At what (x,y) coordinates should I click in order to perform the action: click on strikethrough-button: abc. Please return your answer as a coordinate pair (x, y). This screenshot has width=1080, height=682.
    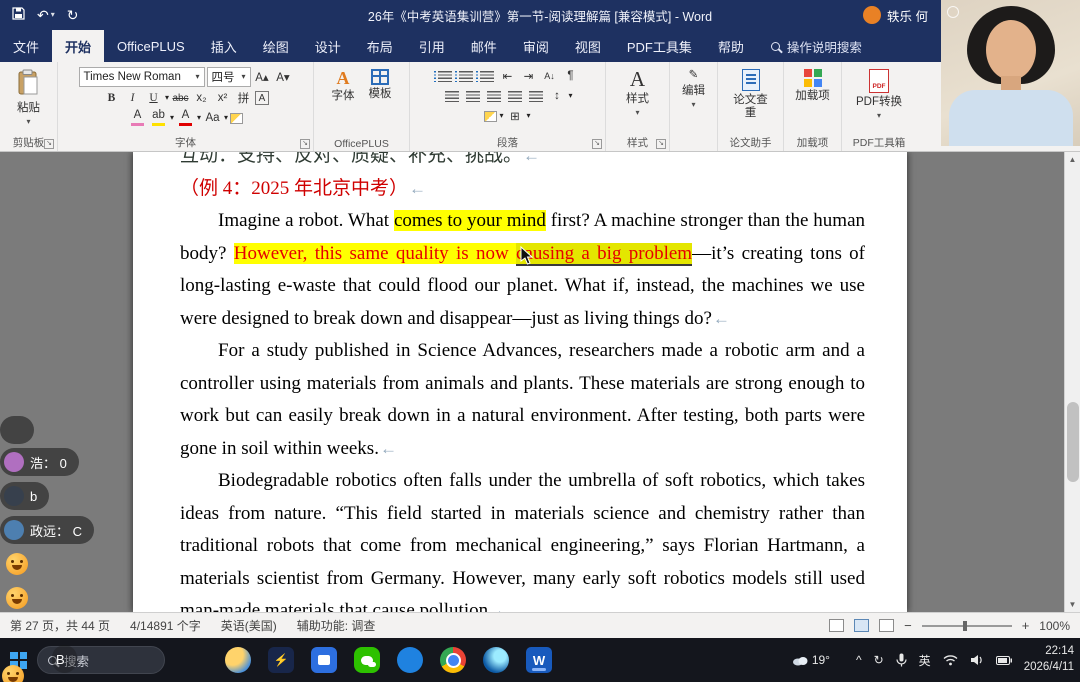
    Looking at the image, I should click on (180, 98).